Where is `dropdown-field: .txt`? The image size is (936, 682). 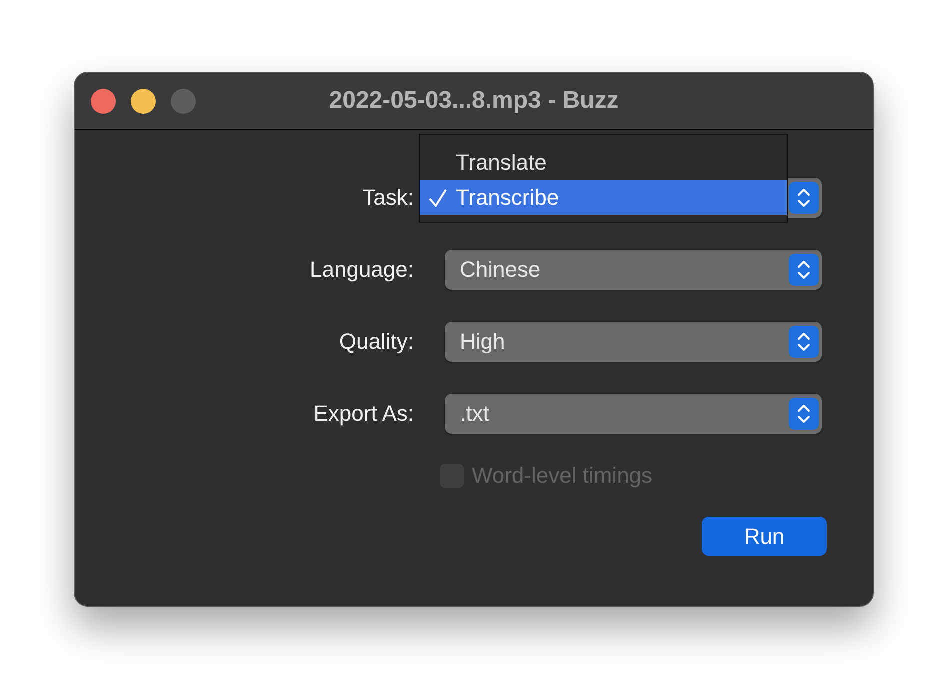 dropdown-field: .txt is located at coordinates (633, 414).